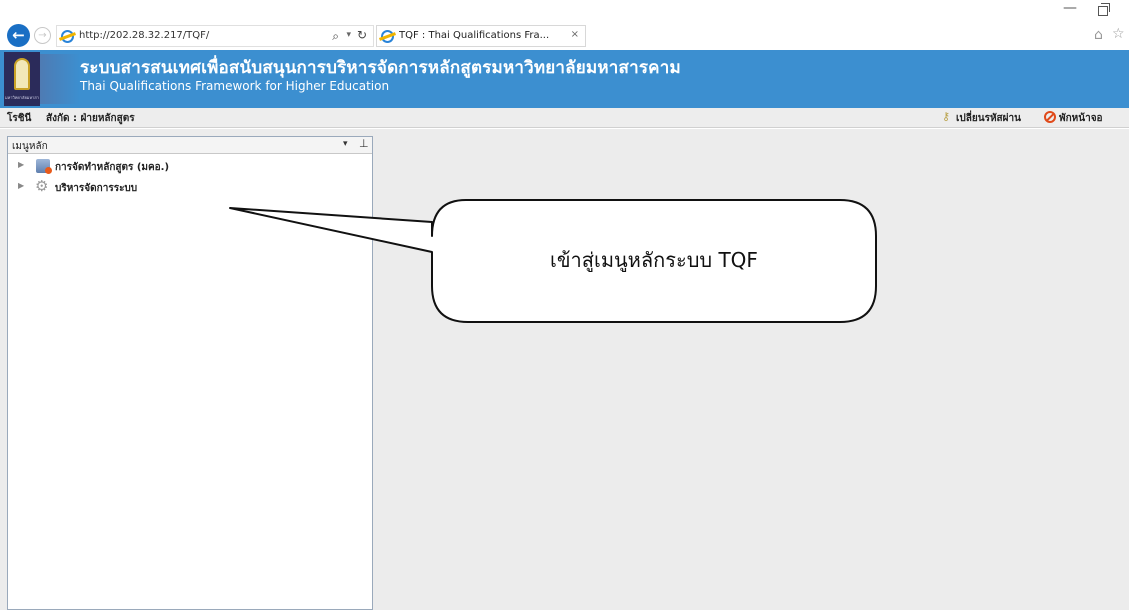  I want to click on menu-item-label: บริหารจัดการระบบ, so click(96, 188).